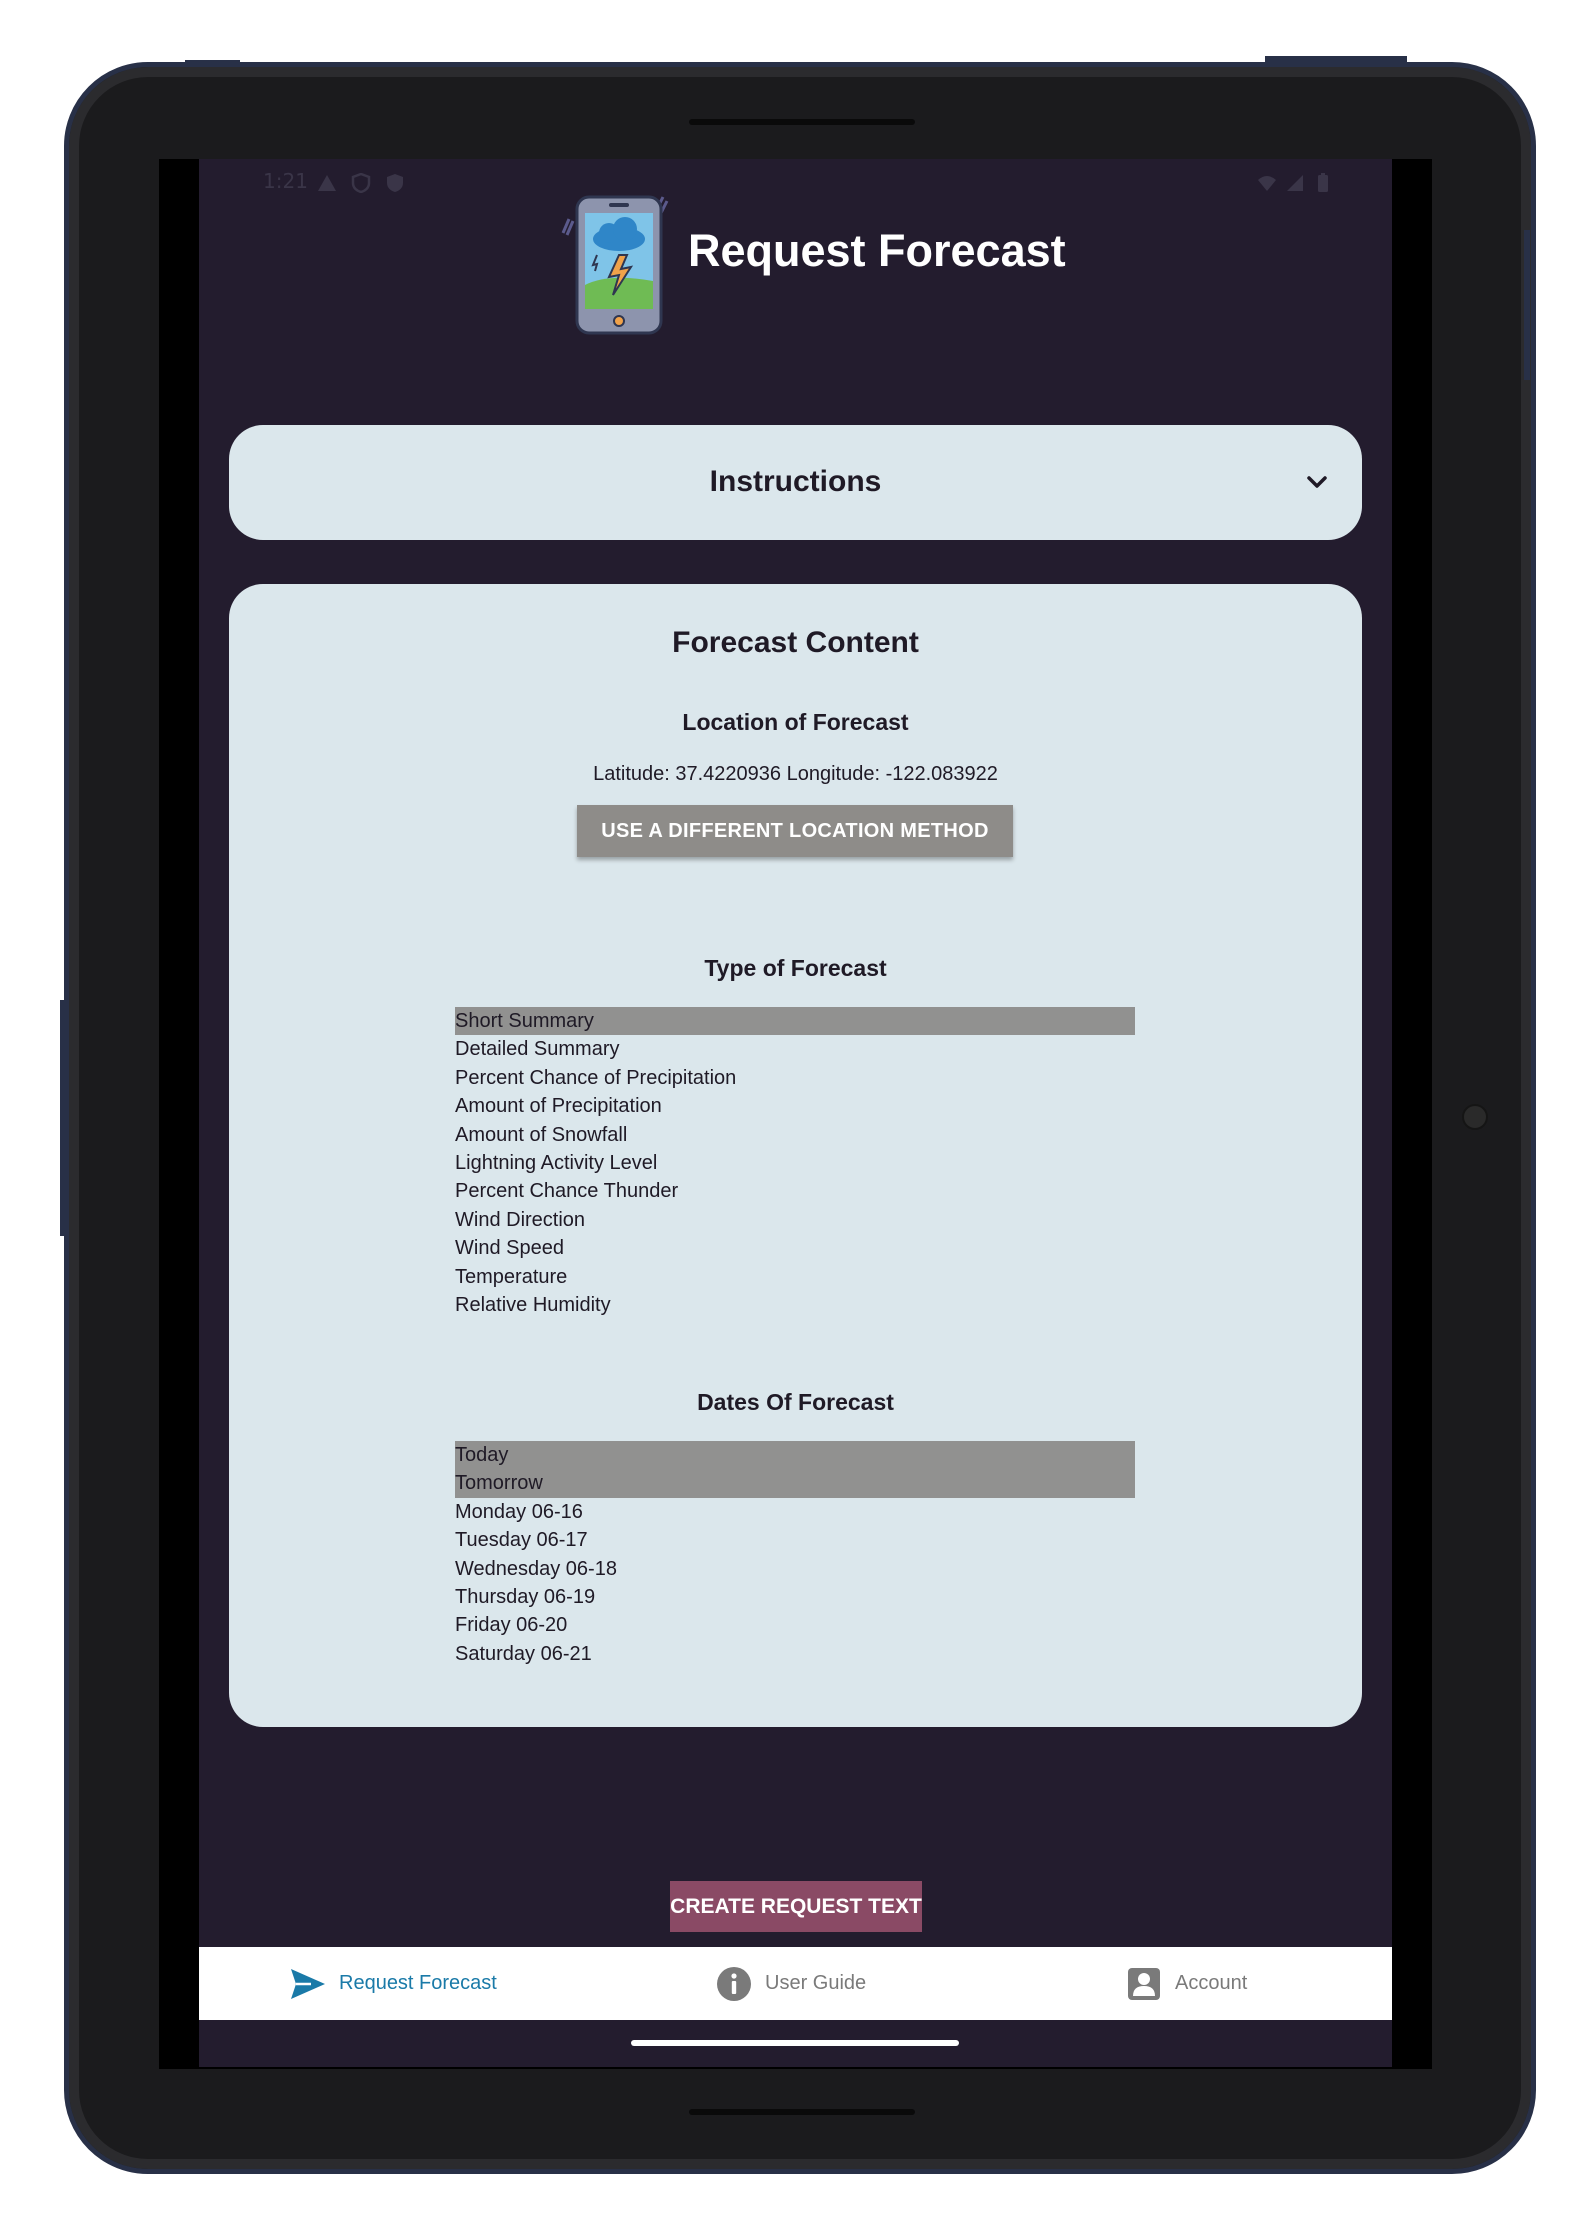 This screenshot has width=1590, height=2226. I want to click on nav-item-user-guide: User Guide, so click(790, 1983).